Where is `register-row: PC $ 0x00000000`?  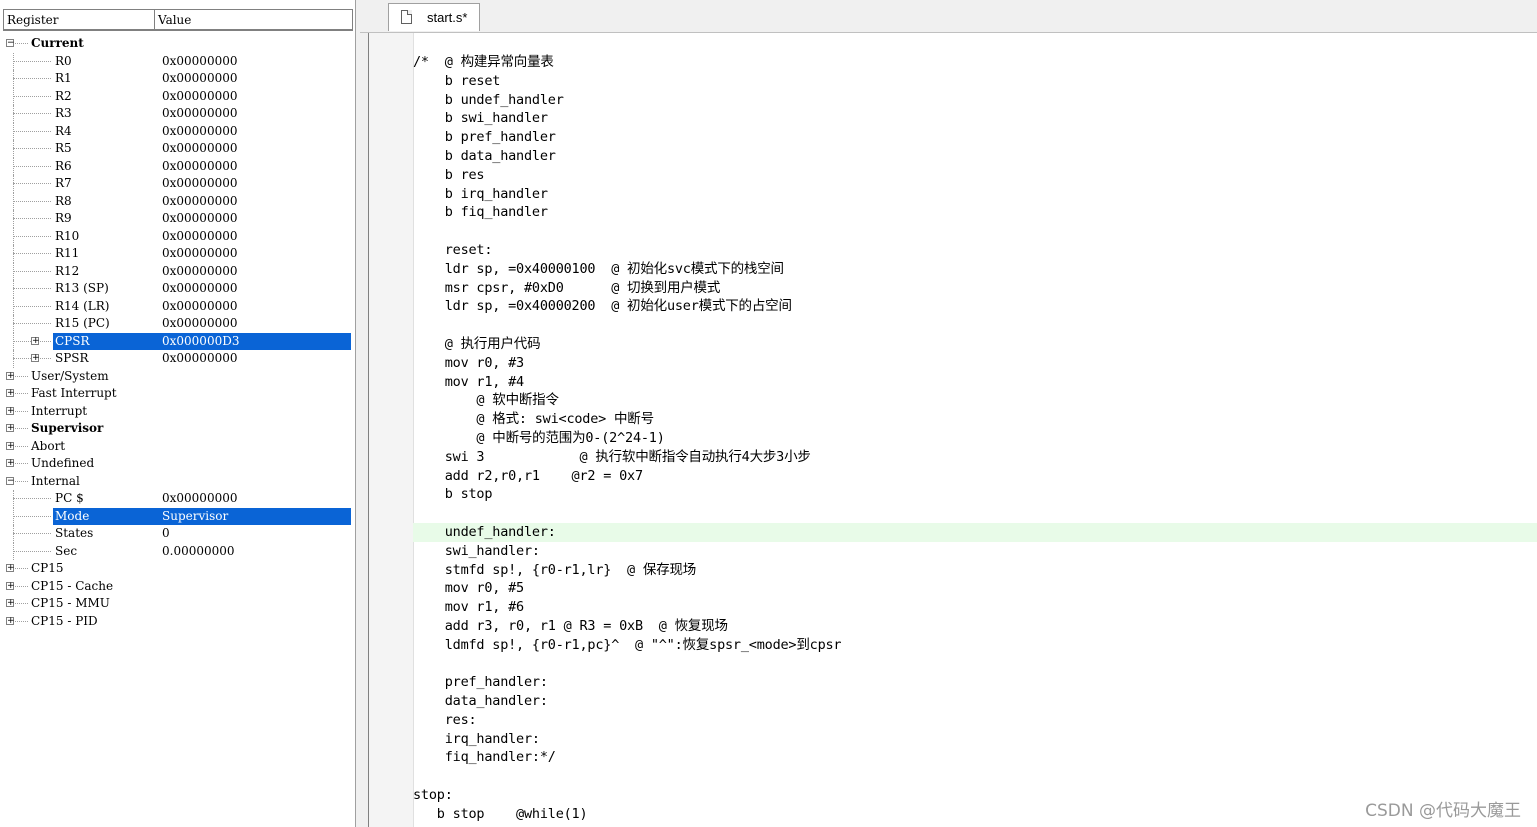
register-row: PC $ 0x00000000 is located at coordinates (177, 499).